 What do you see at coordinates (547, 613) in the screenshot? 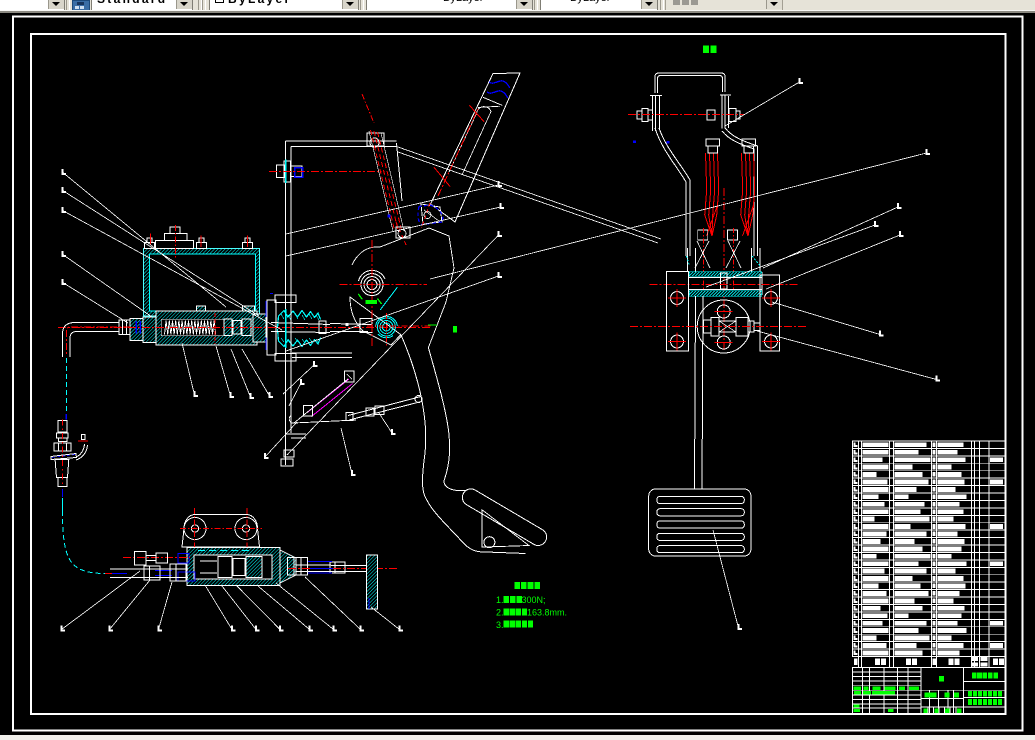
I see `svg-text: 163.8mm.` at bounding box center [547, 613].